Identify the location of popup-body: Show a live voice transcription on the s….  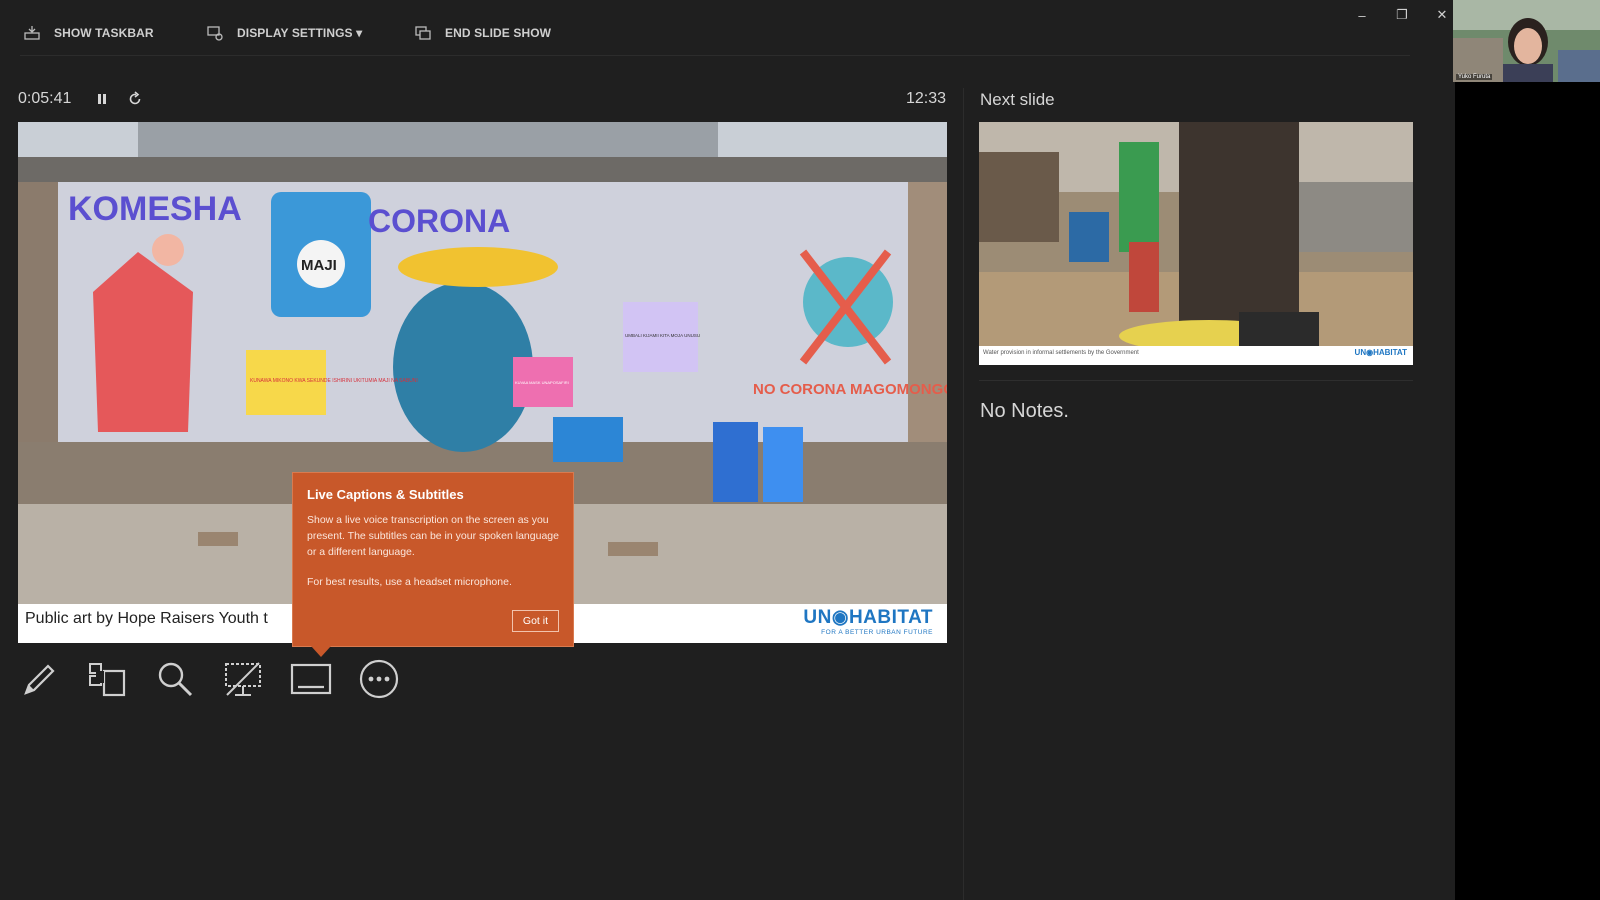
(433, 536).